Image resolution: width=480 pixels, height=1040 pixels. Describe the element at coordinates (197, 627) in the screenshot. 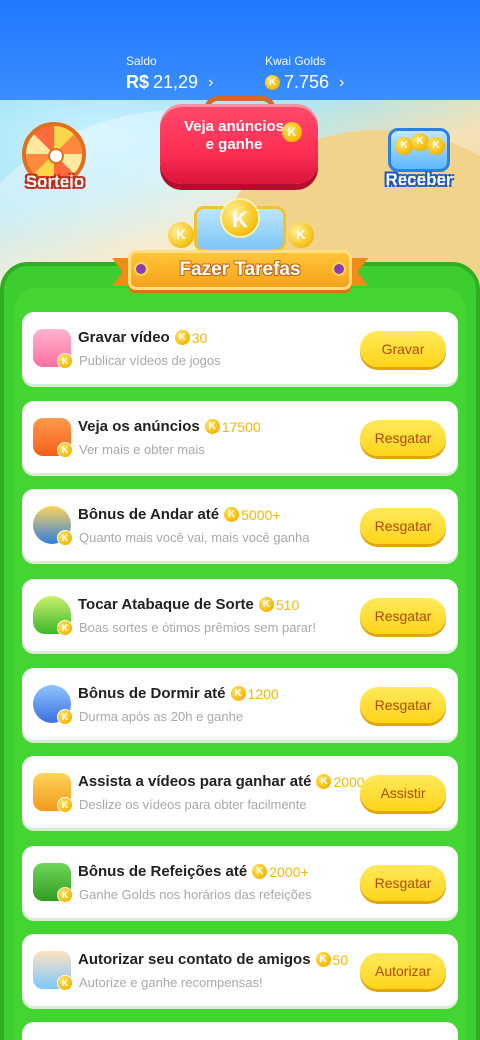

I see `task-description: Boas sortes e ótimos prêmios sem parar!` at that location.